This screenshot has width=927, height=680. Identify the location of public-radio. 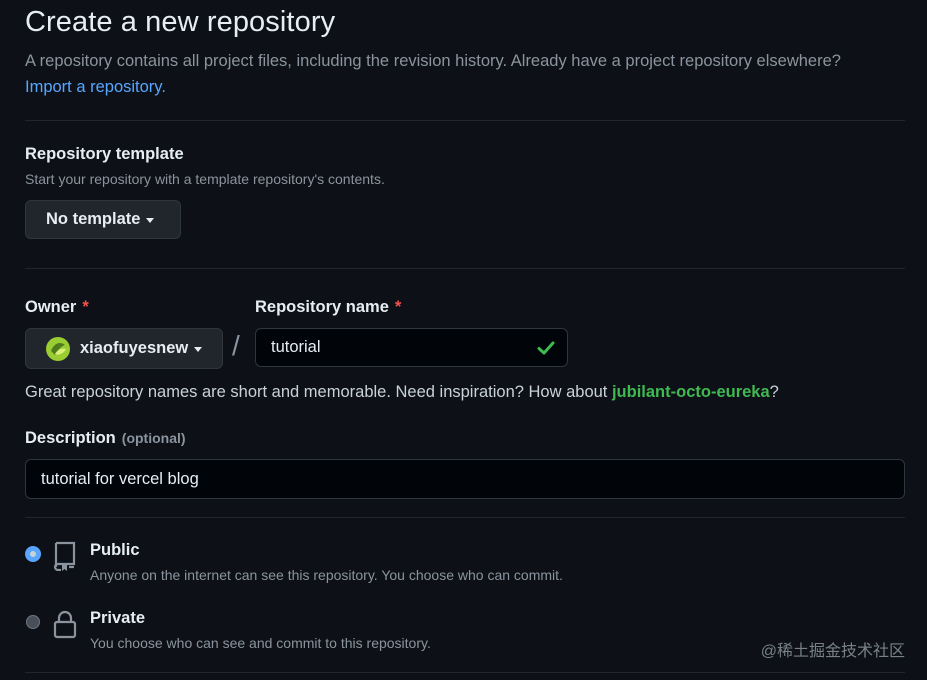
(33, 554).